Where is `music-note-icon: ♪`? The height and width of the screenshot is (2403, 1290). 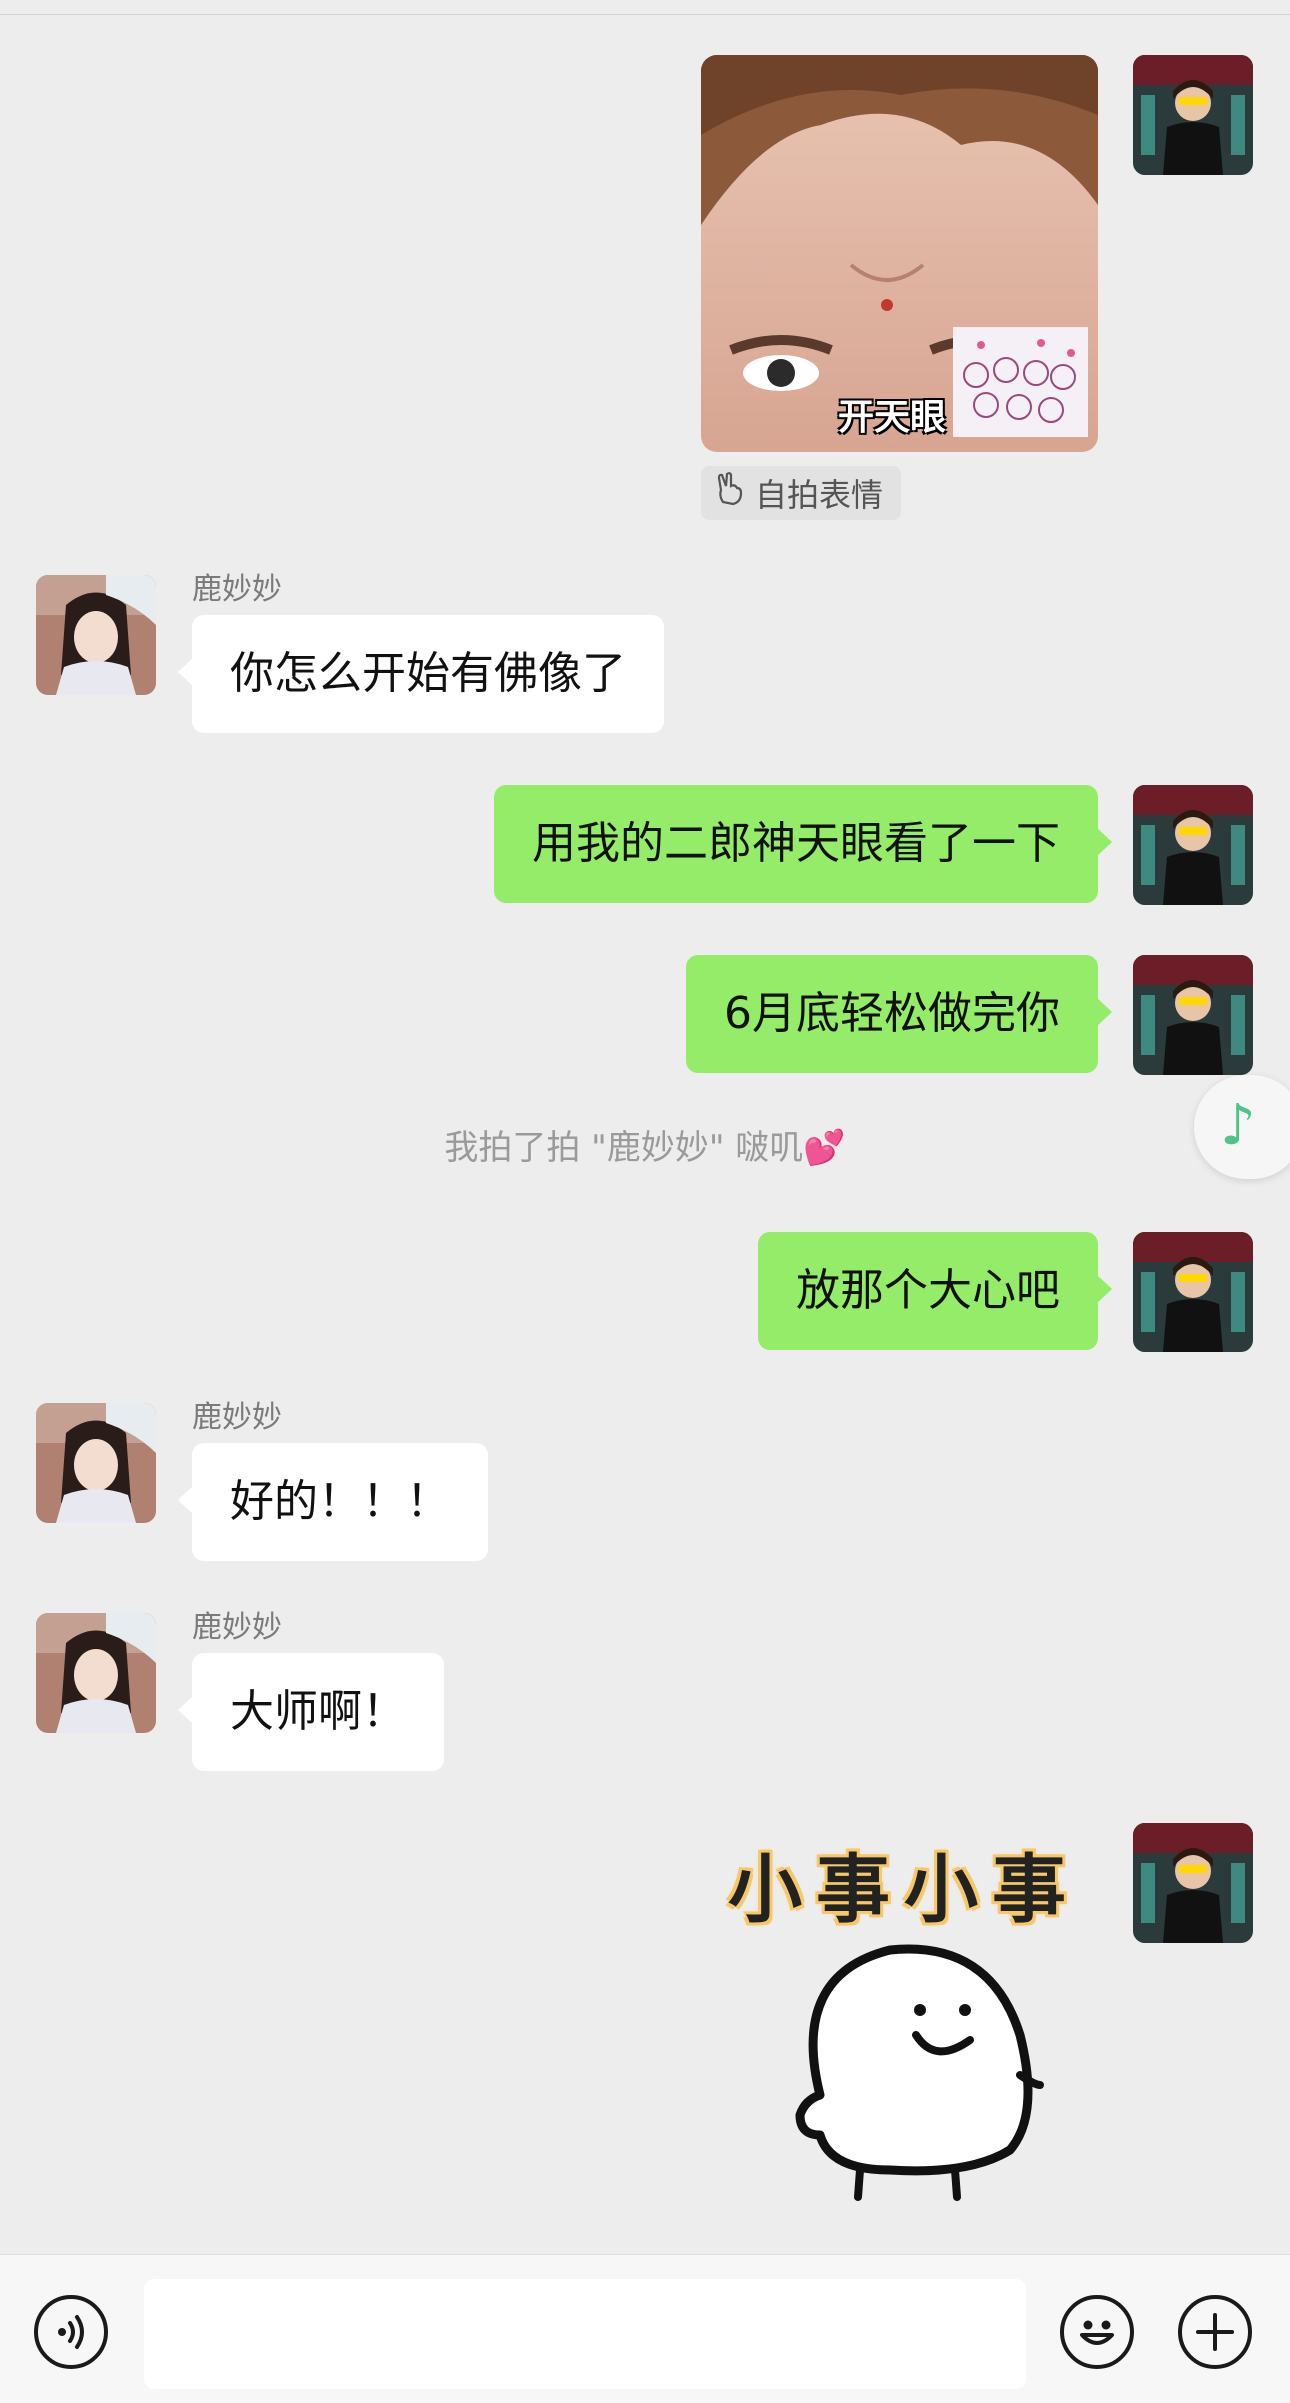 music-note-icon: ♪ is located at coordinates (1238, 1125).